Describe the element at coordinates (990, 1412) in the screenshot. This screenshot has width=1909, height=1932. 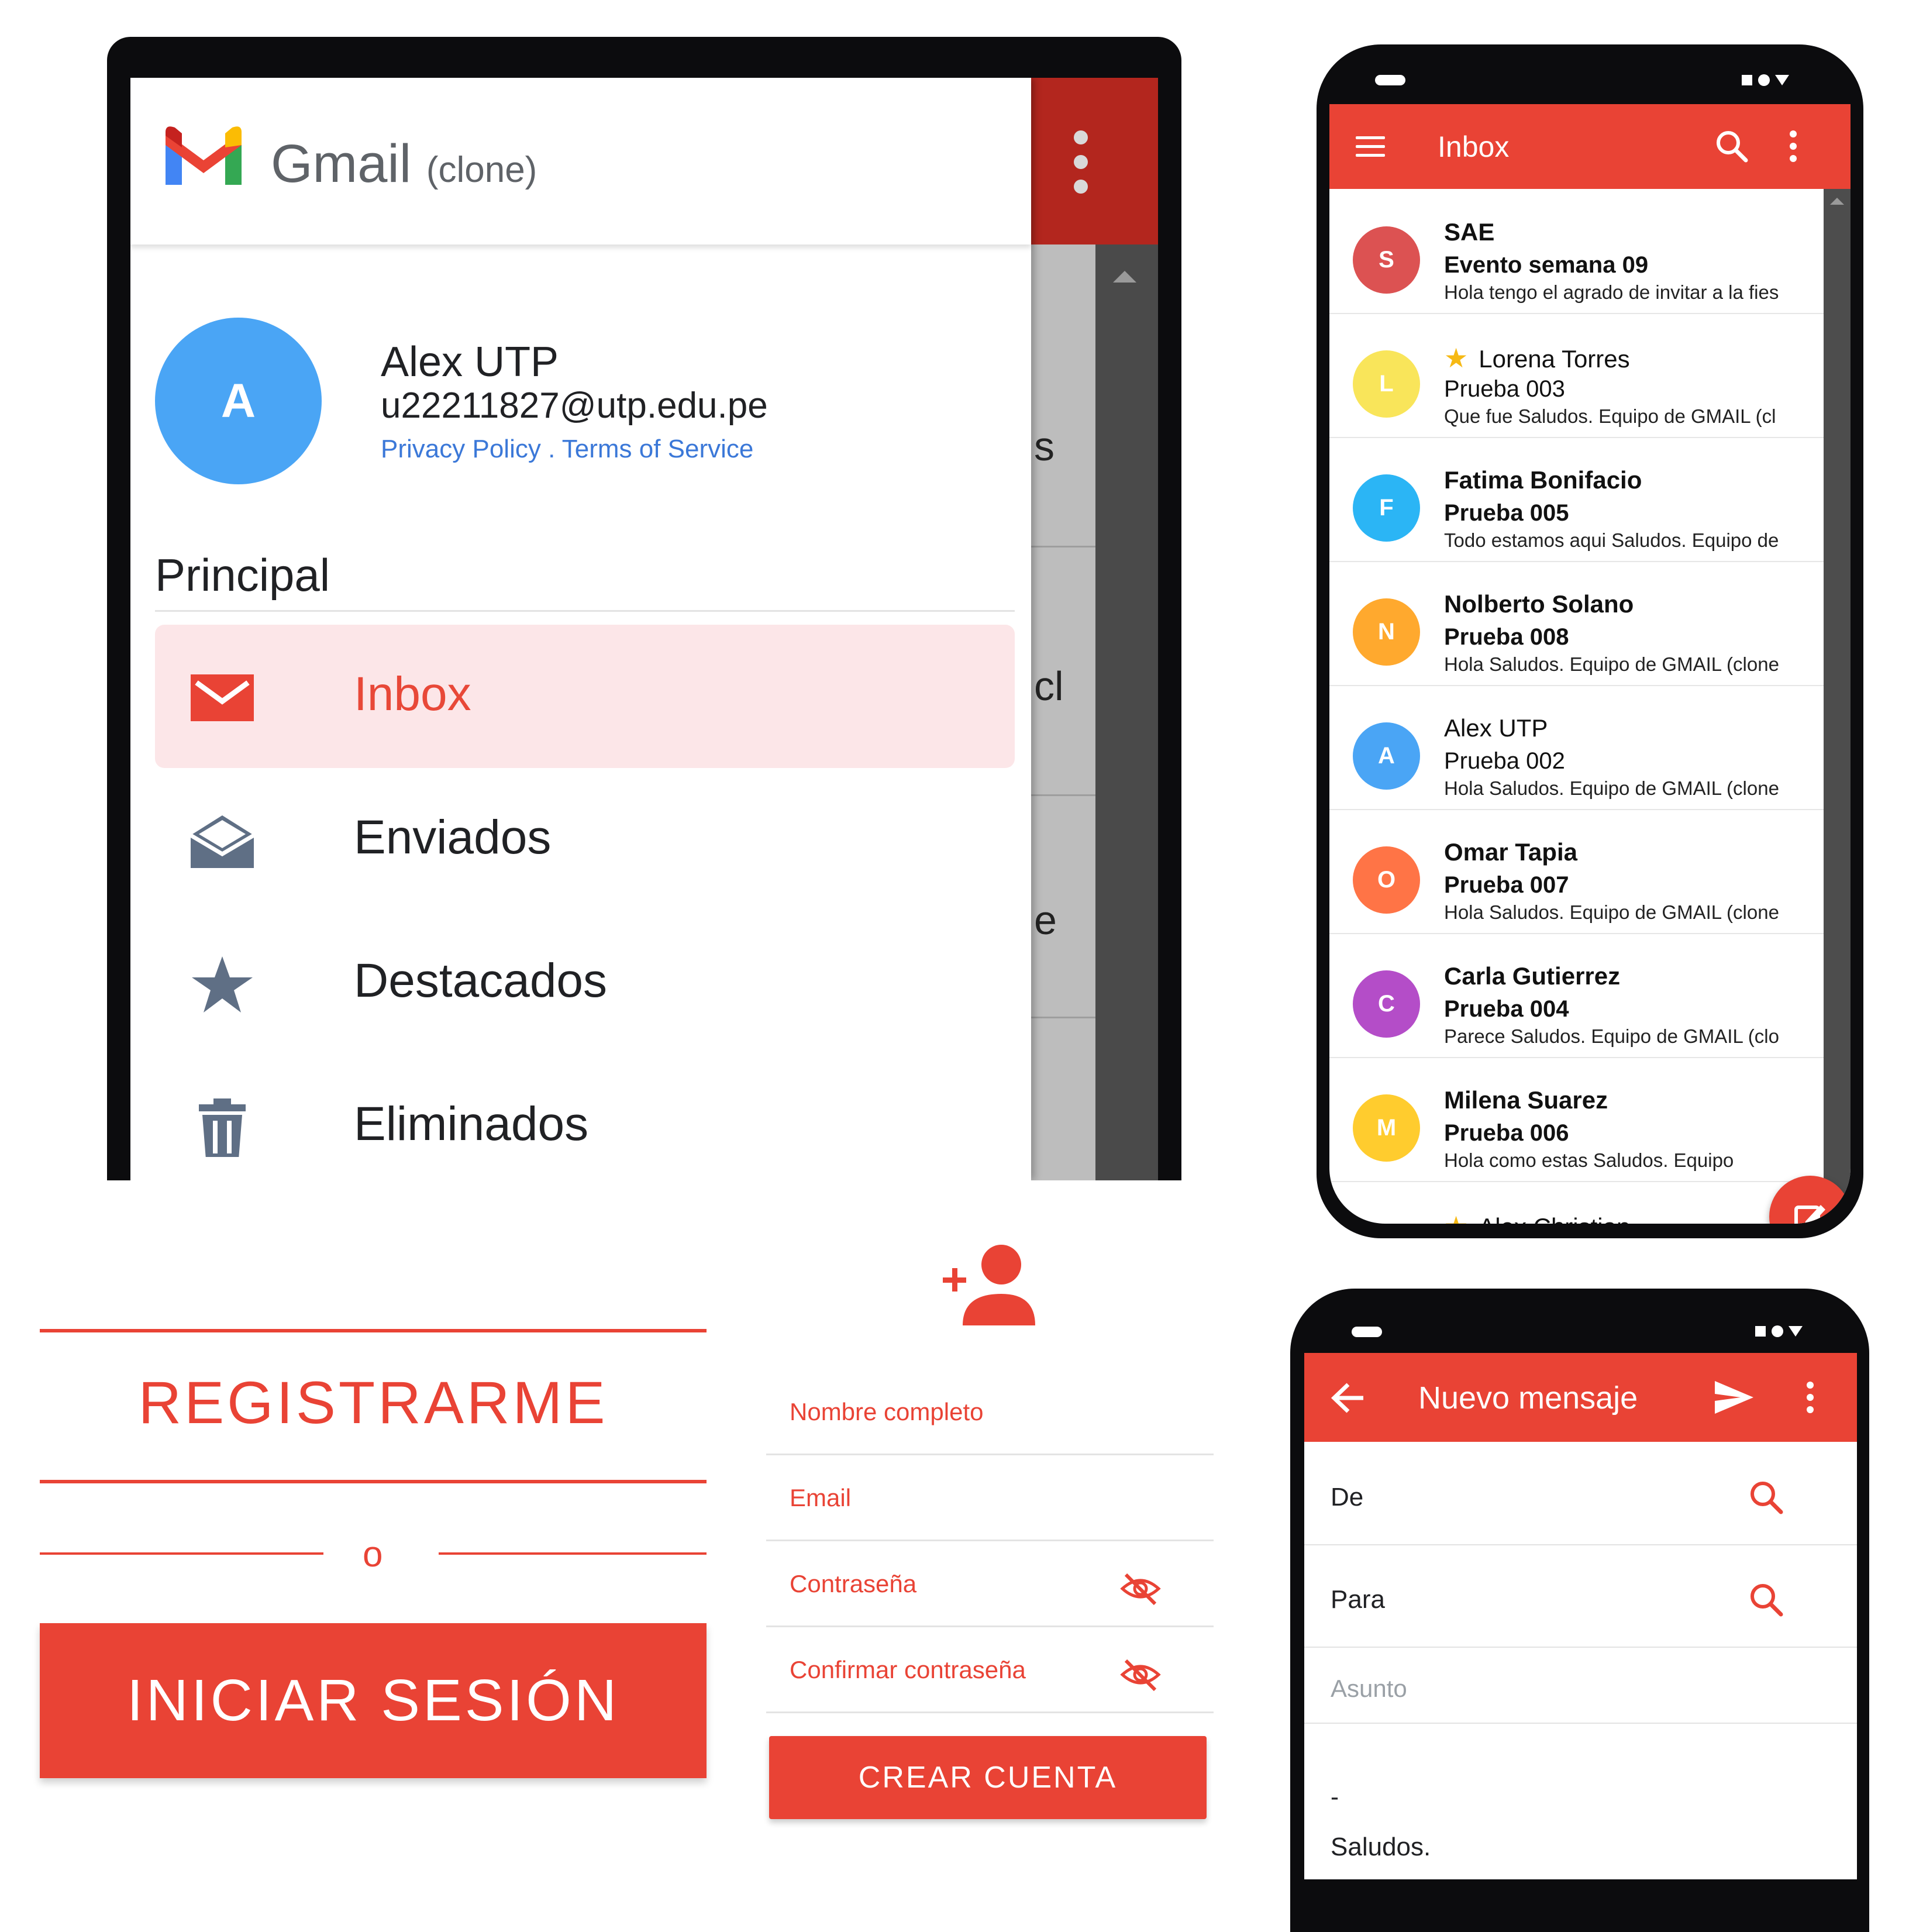
I see `fullname-field: Nombre completo` at that location.